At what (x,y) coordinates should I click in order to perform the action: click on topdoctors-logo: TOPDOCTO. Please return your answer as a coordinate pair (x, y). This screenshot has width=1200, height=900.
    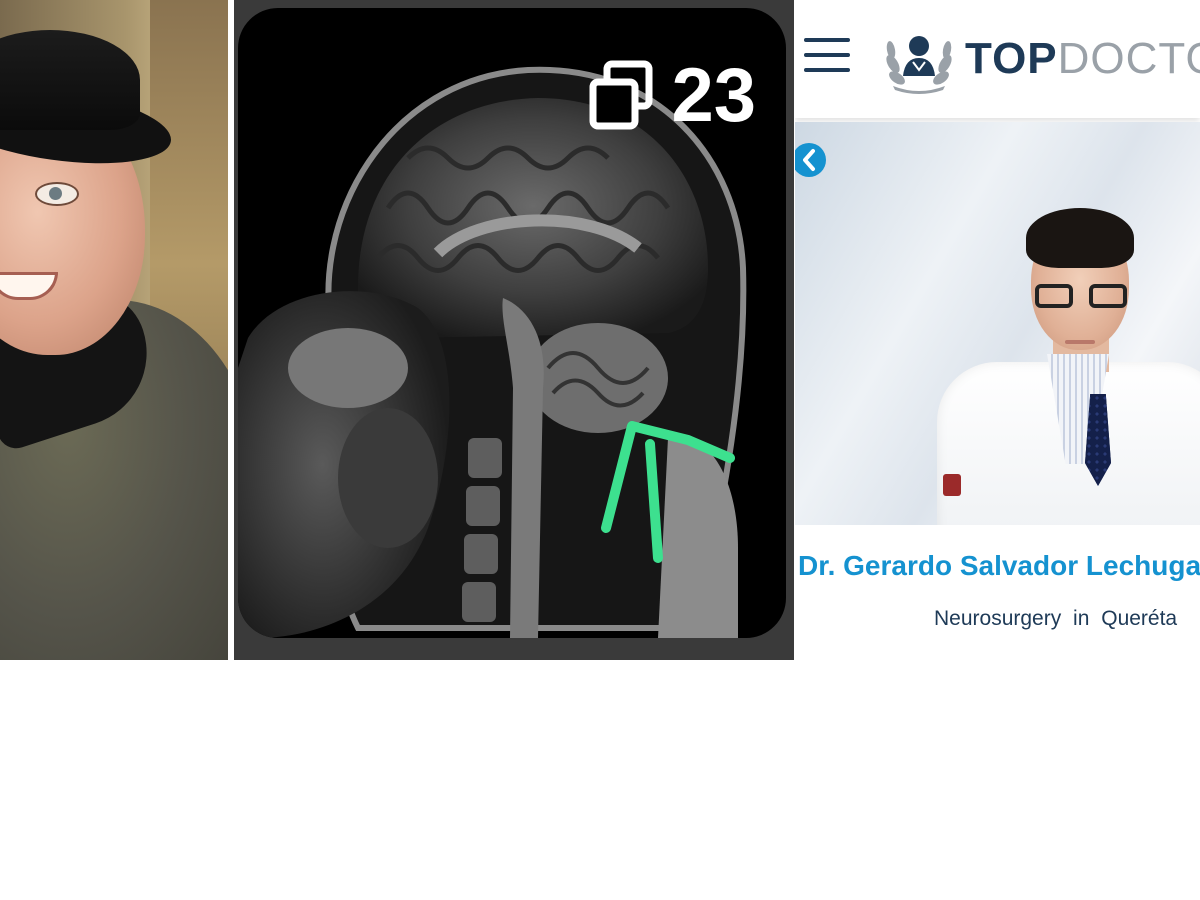
    Looking at the image, I should click on (1041, 59).